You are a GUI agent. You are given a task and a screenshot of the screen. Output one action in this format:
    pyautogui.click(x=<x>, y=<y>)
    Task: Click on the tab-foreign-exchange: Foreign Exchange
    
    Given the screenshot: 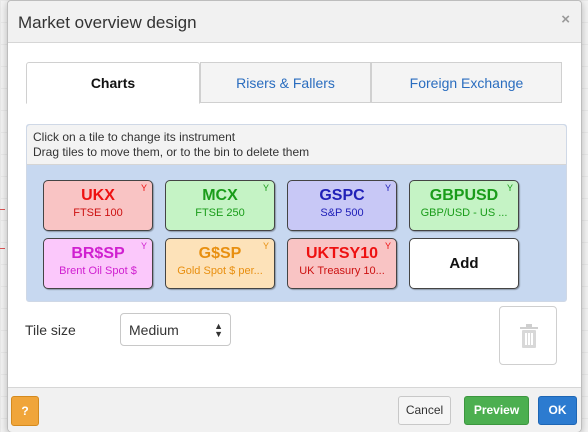 What is the action you would take?
    pyautogui.click(x=466, y=82)
    